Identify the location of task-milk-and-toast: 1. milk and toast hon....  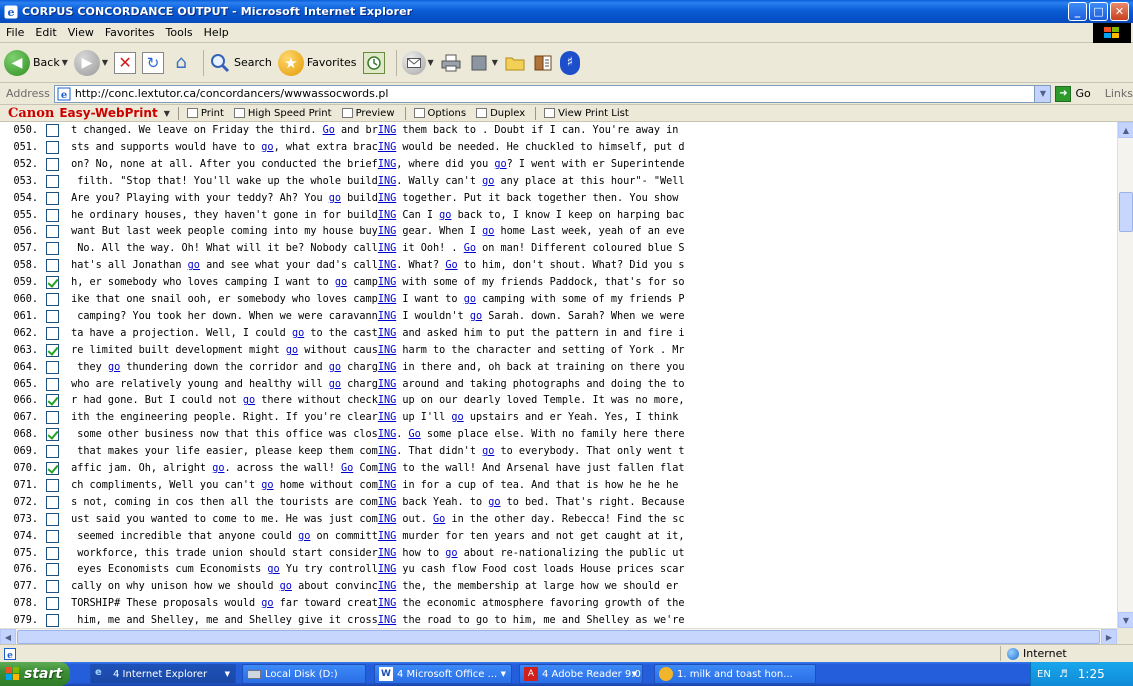
(735, 674).